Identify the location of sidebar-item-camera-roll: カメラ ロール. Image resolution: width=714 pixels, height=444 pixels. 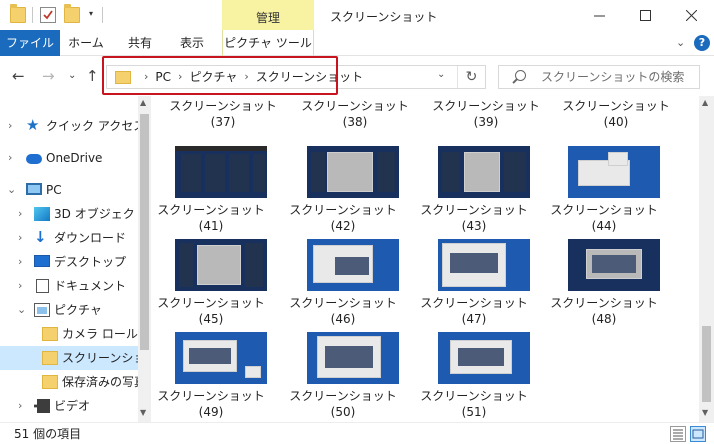
(69, 334).